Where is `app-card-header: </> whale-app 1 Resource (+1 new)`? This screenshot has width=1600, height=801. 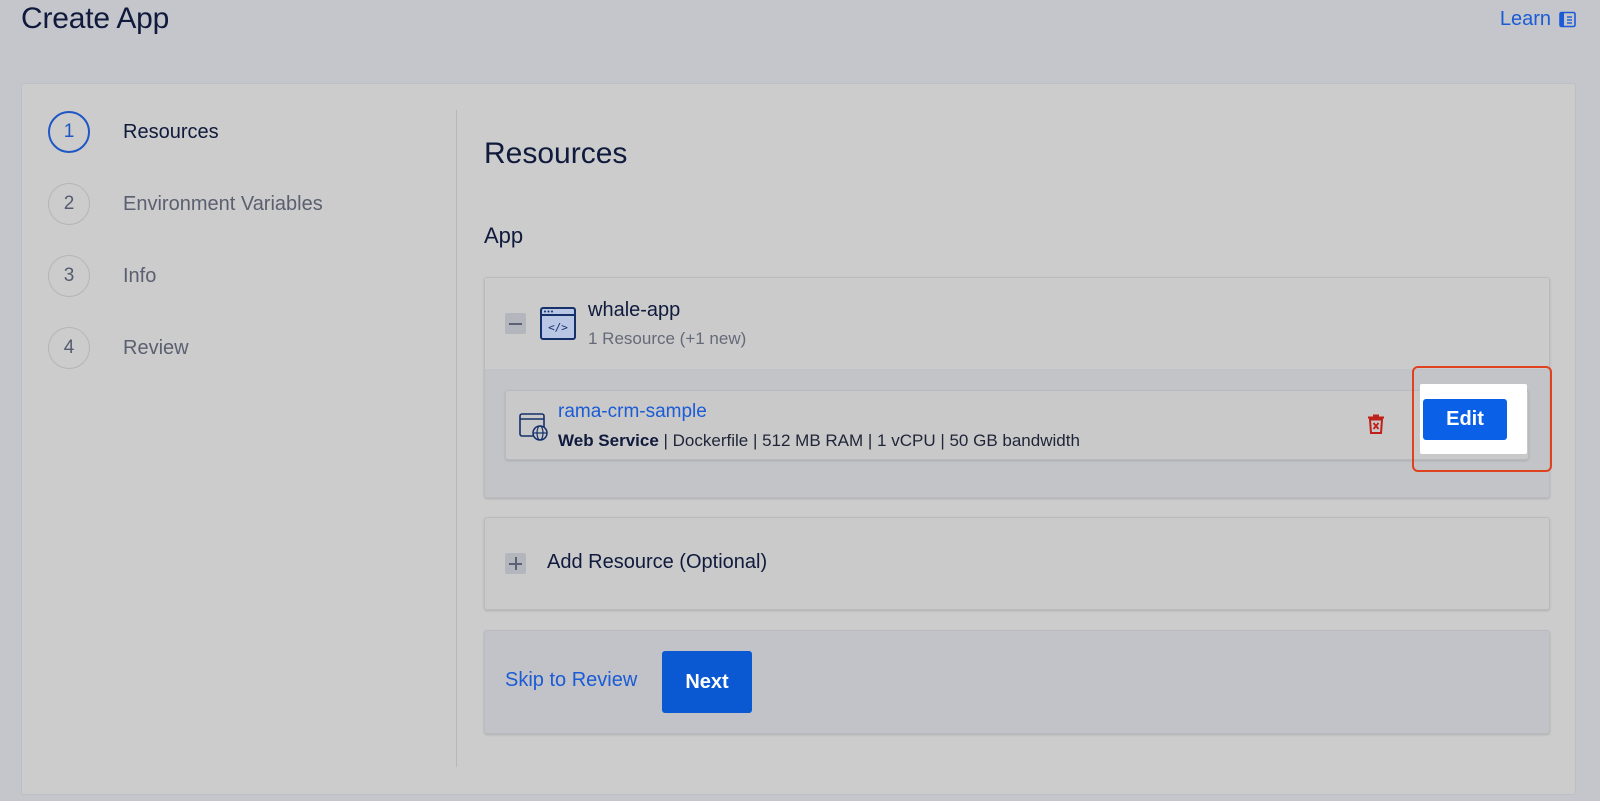 app-card-header: </> whale-app 1 Resource (+1 new) is located at coordinates (1017, 324).